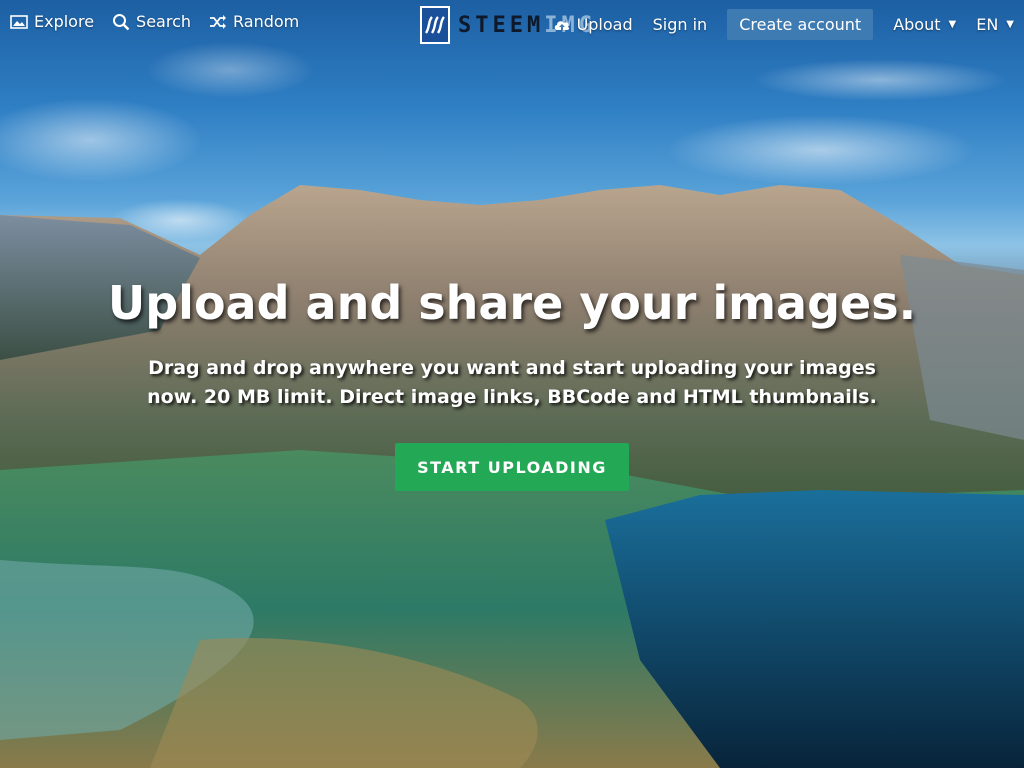 The height and width of the screenshot is (768, 1024). I want to click on search-link: Search, so click(151, 21).